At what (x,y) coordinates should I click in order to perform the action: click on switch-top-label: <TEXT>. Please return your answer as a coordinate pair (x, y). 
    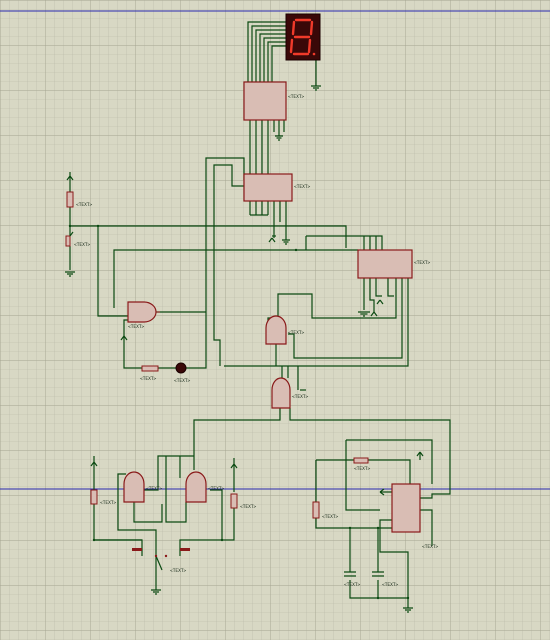
    Looking at the image, I should click on (82, 245).